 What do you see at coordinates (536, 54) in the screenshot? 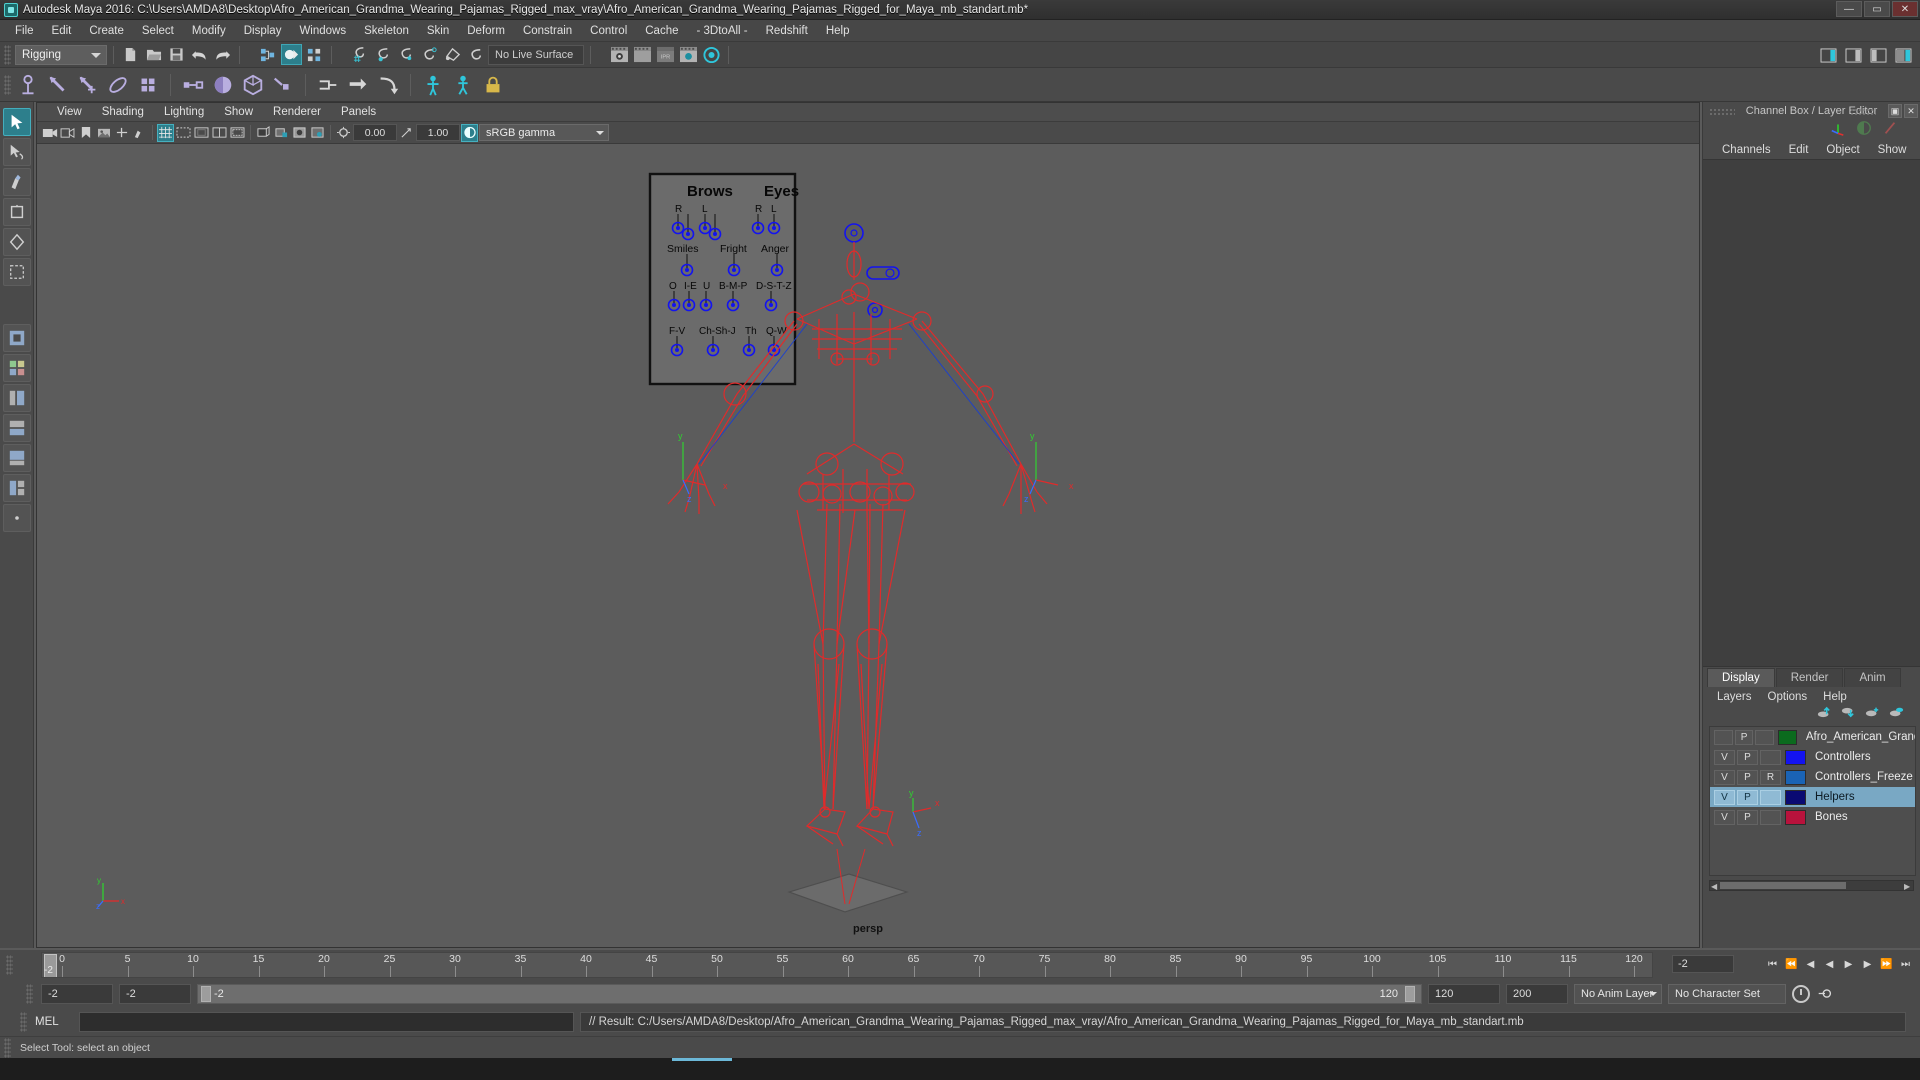
I see `live-surface-field: No Live Surface` at bounding box center [536, 54].